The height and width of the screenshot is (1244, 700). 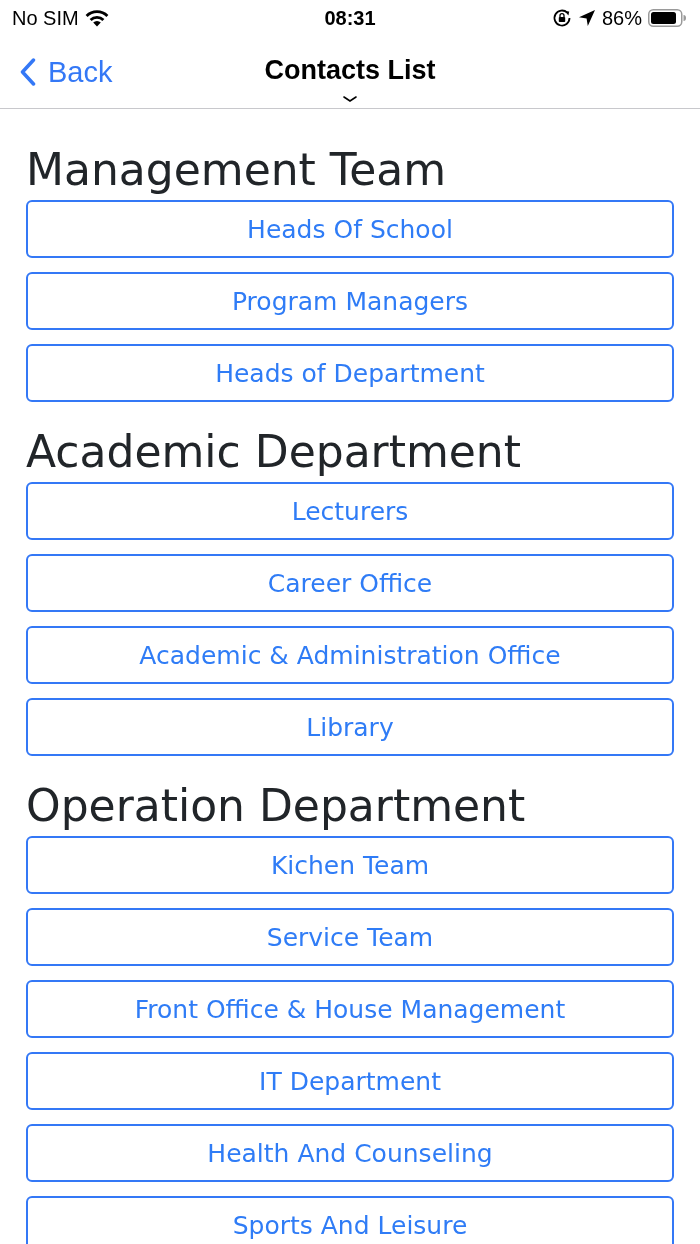 I want to click on contact-group-button: Lecturers, so click(x=350, y=511).